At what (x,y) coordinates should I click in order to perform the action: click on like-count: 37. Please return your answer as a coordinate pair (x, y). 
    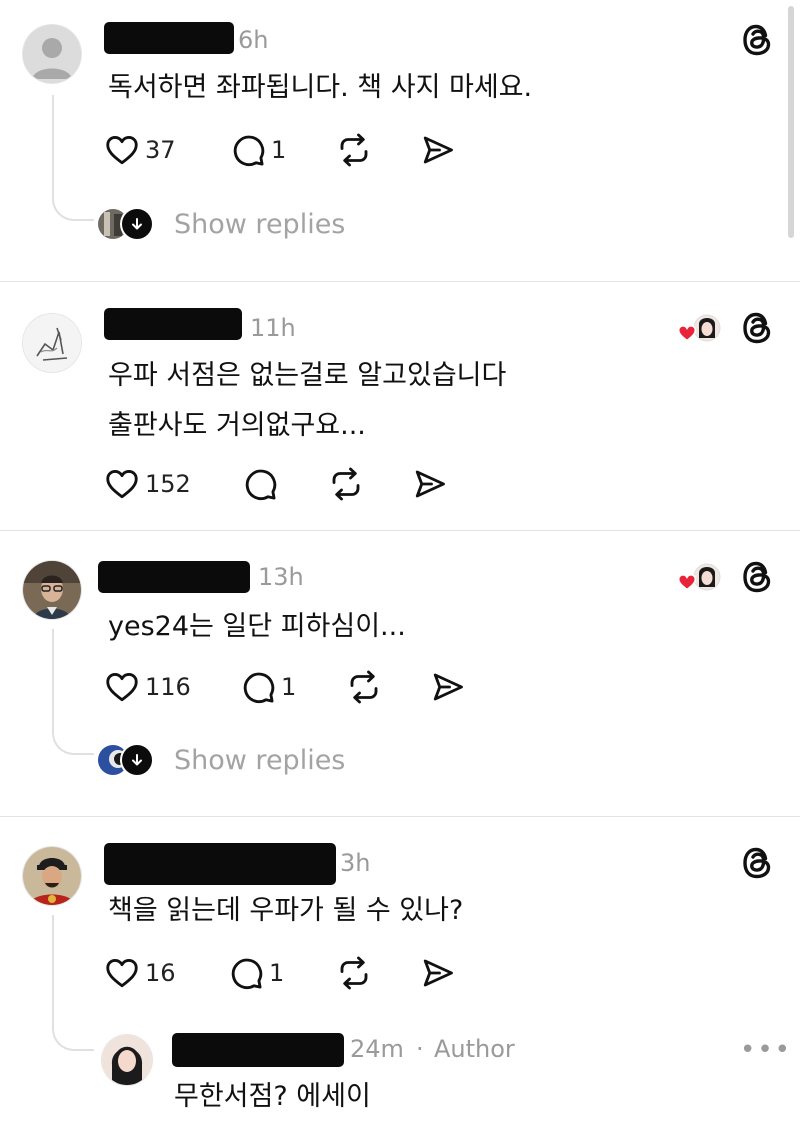
    Looking at the image, I should click on (160, 150).